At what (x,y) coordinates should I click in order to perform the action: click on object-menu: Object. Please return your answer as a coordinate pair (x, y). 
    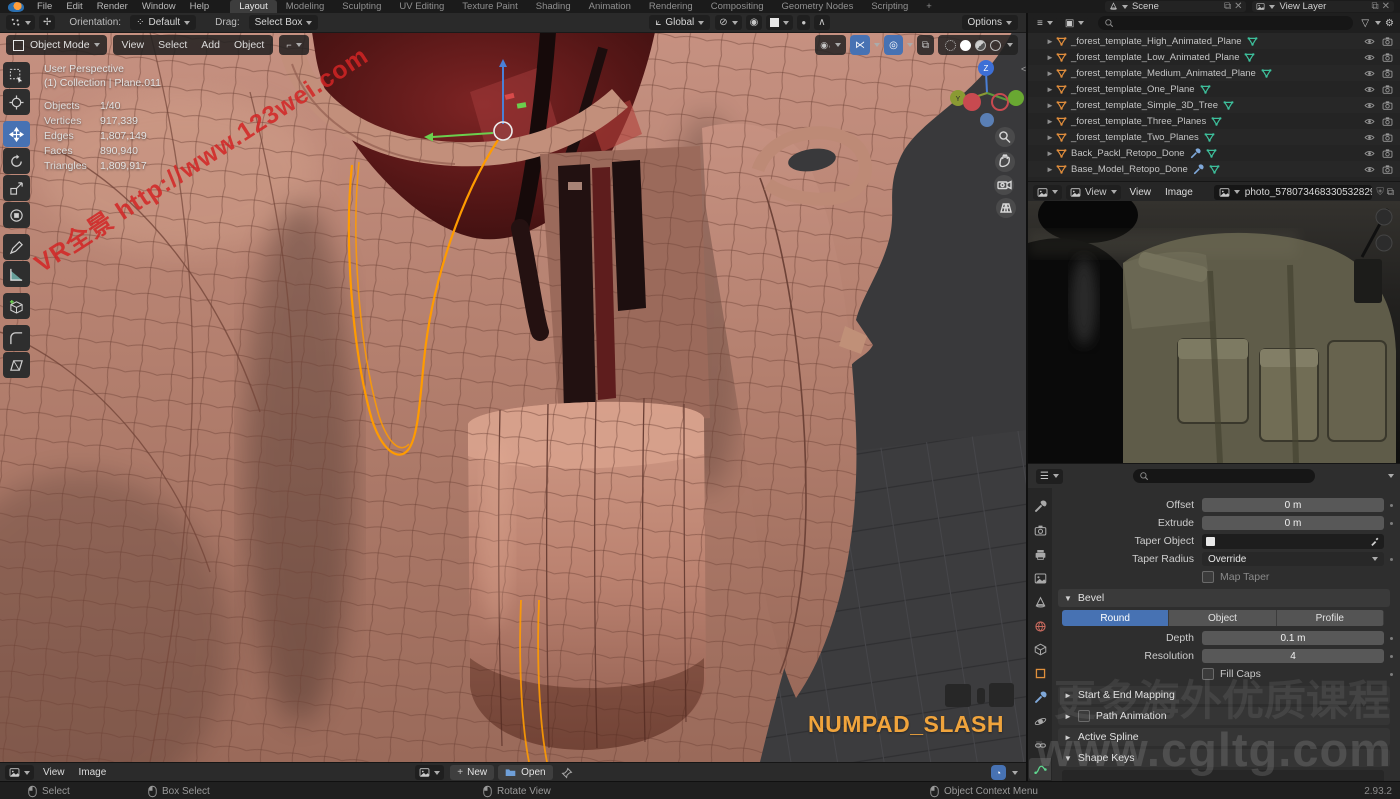
    Looking at the image, I should click on (249, 45).